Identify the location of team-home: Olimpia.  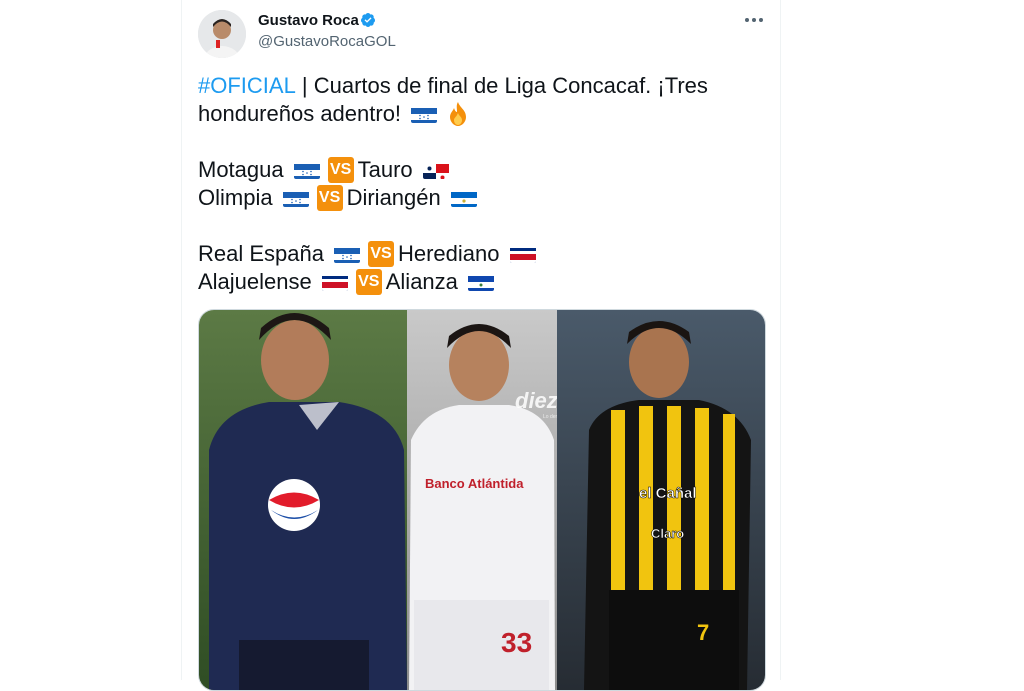
(235, 197).